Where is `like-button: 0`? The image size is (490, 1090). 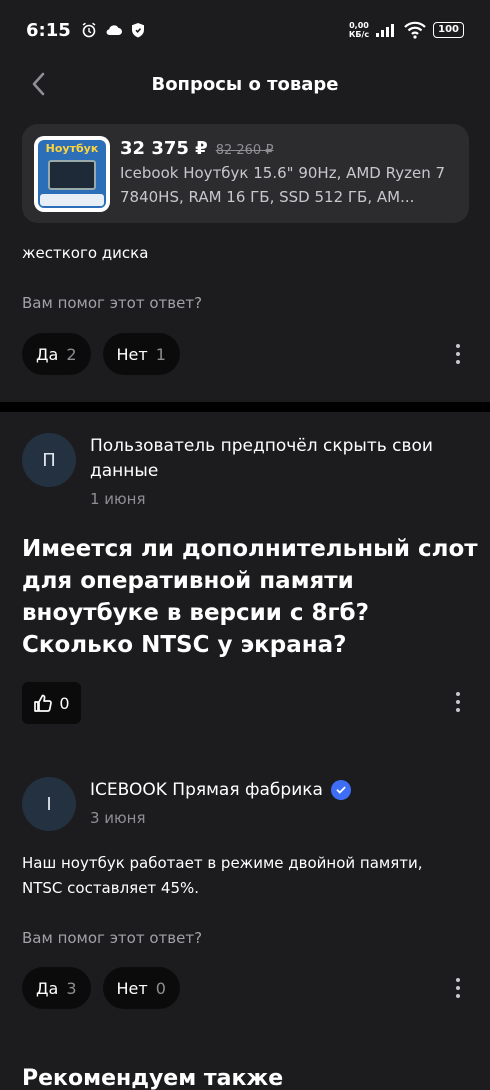 like-button: 0 is located at coordinates (51, 703).